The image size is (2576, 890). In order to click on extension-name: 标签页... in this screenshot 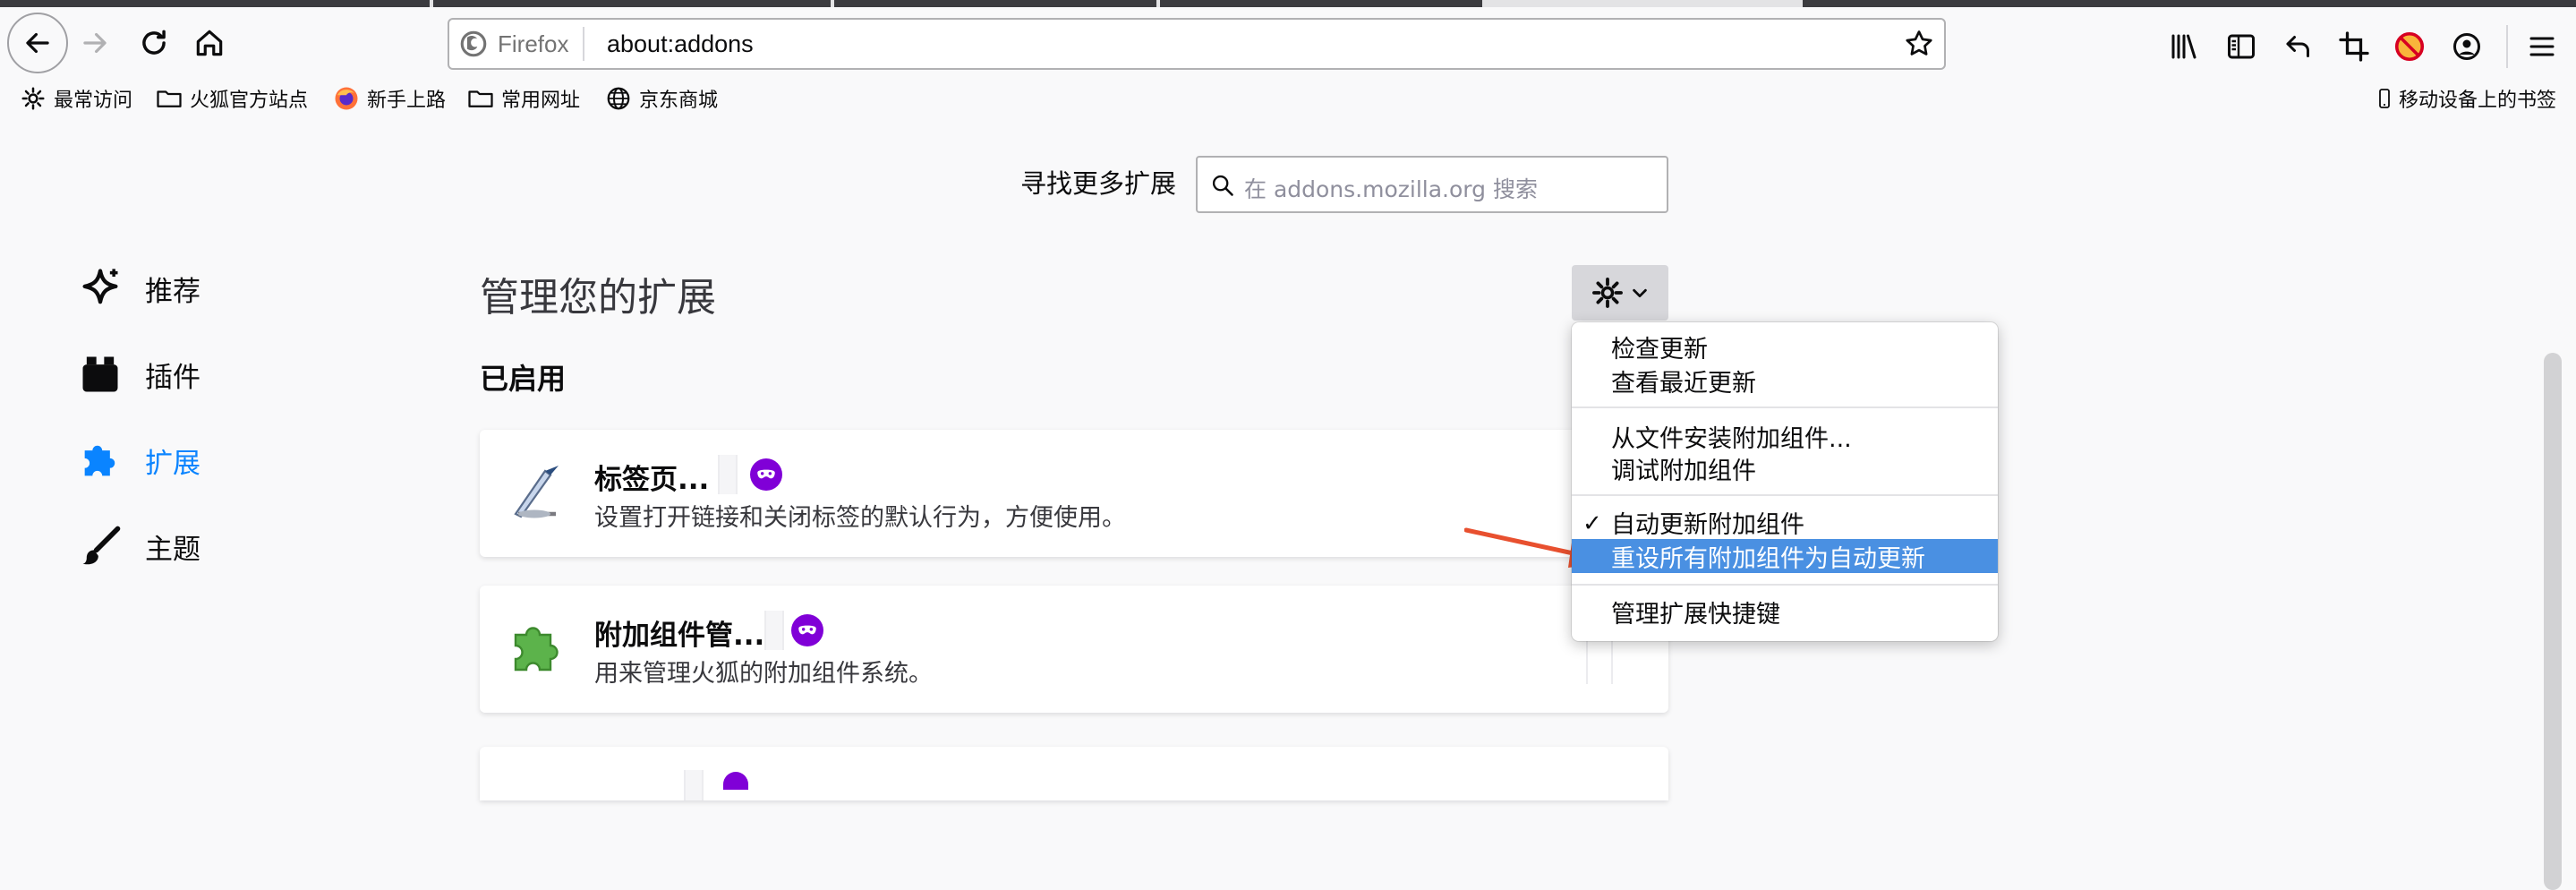, I will do `click(652, 480)`.